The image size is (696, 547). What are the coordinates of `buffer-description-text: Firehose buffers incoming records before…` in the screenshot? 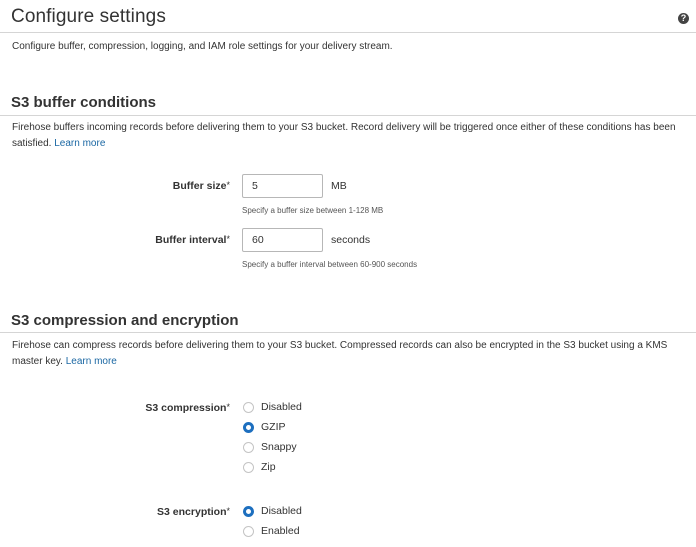 It's located at (344, 135).